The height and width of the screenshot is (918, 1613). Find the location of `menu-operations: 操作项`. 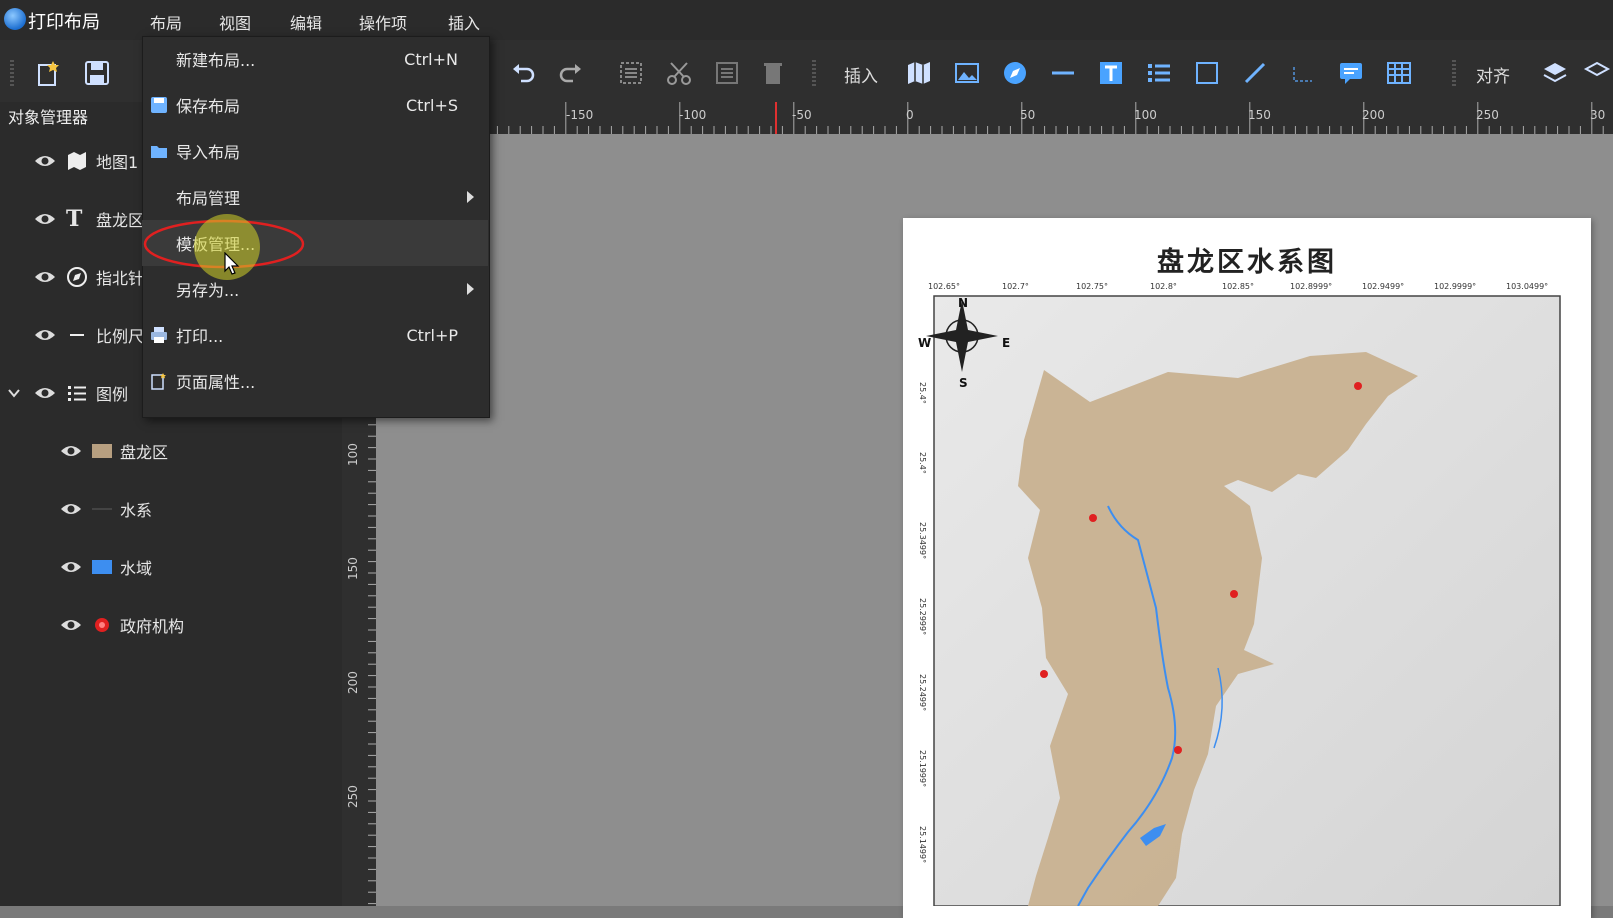

menu-operations: 操作项 is located at coordinates (383, 22).